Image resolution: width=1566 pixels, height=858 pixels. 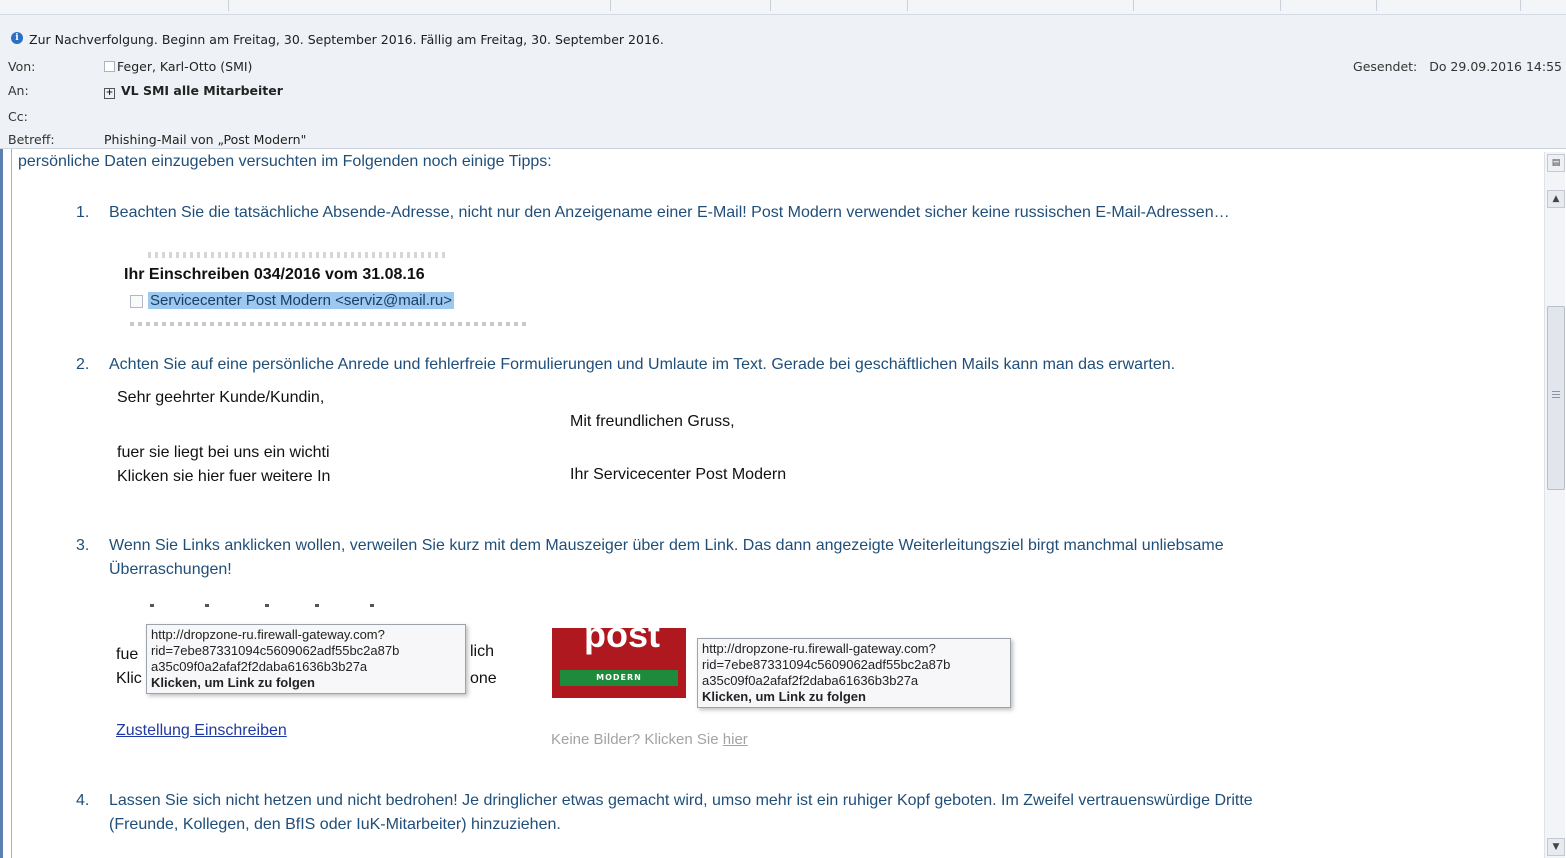 I want to click on snippet-text: lich, so click(x=482, y=651).